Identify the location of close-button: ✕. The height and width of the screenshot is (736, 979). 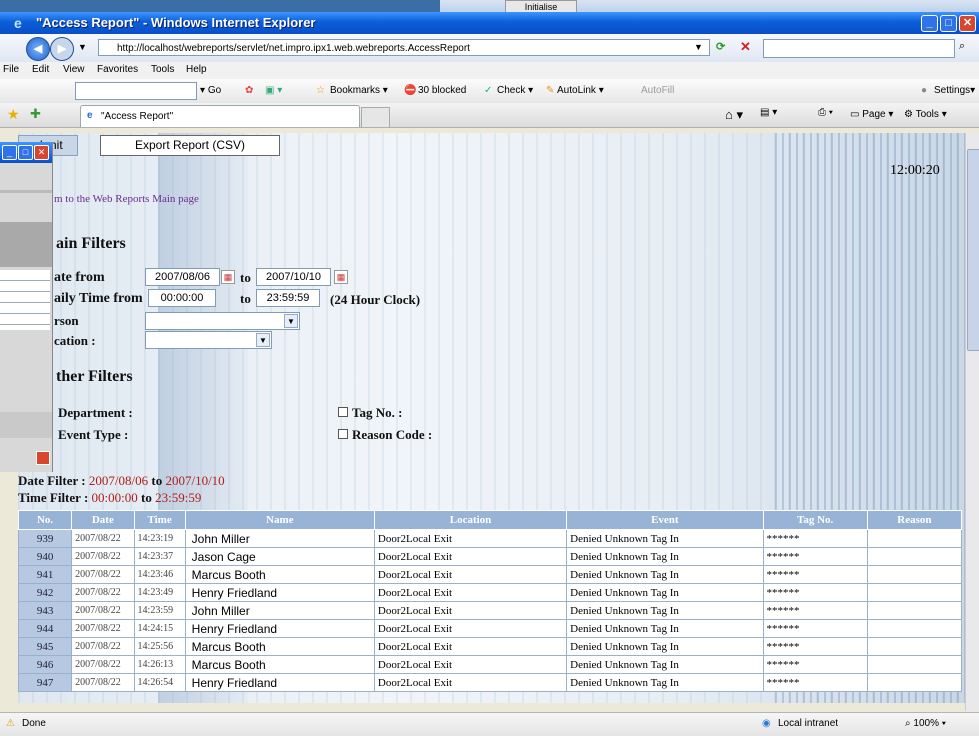
(967, 23).